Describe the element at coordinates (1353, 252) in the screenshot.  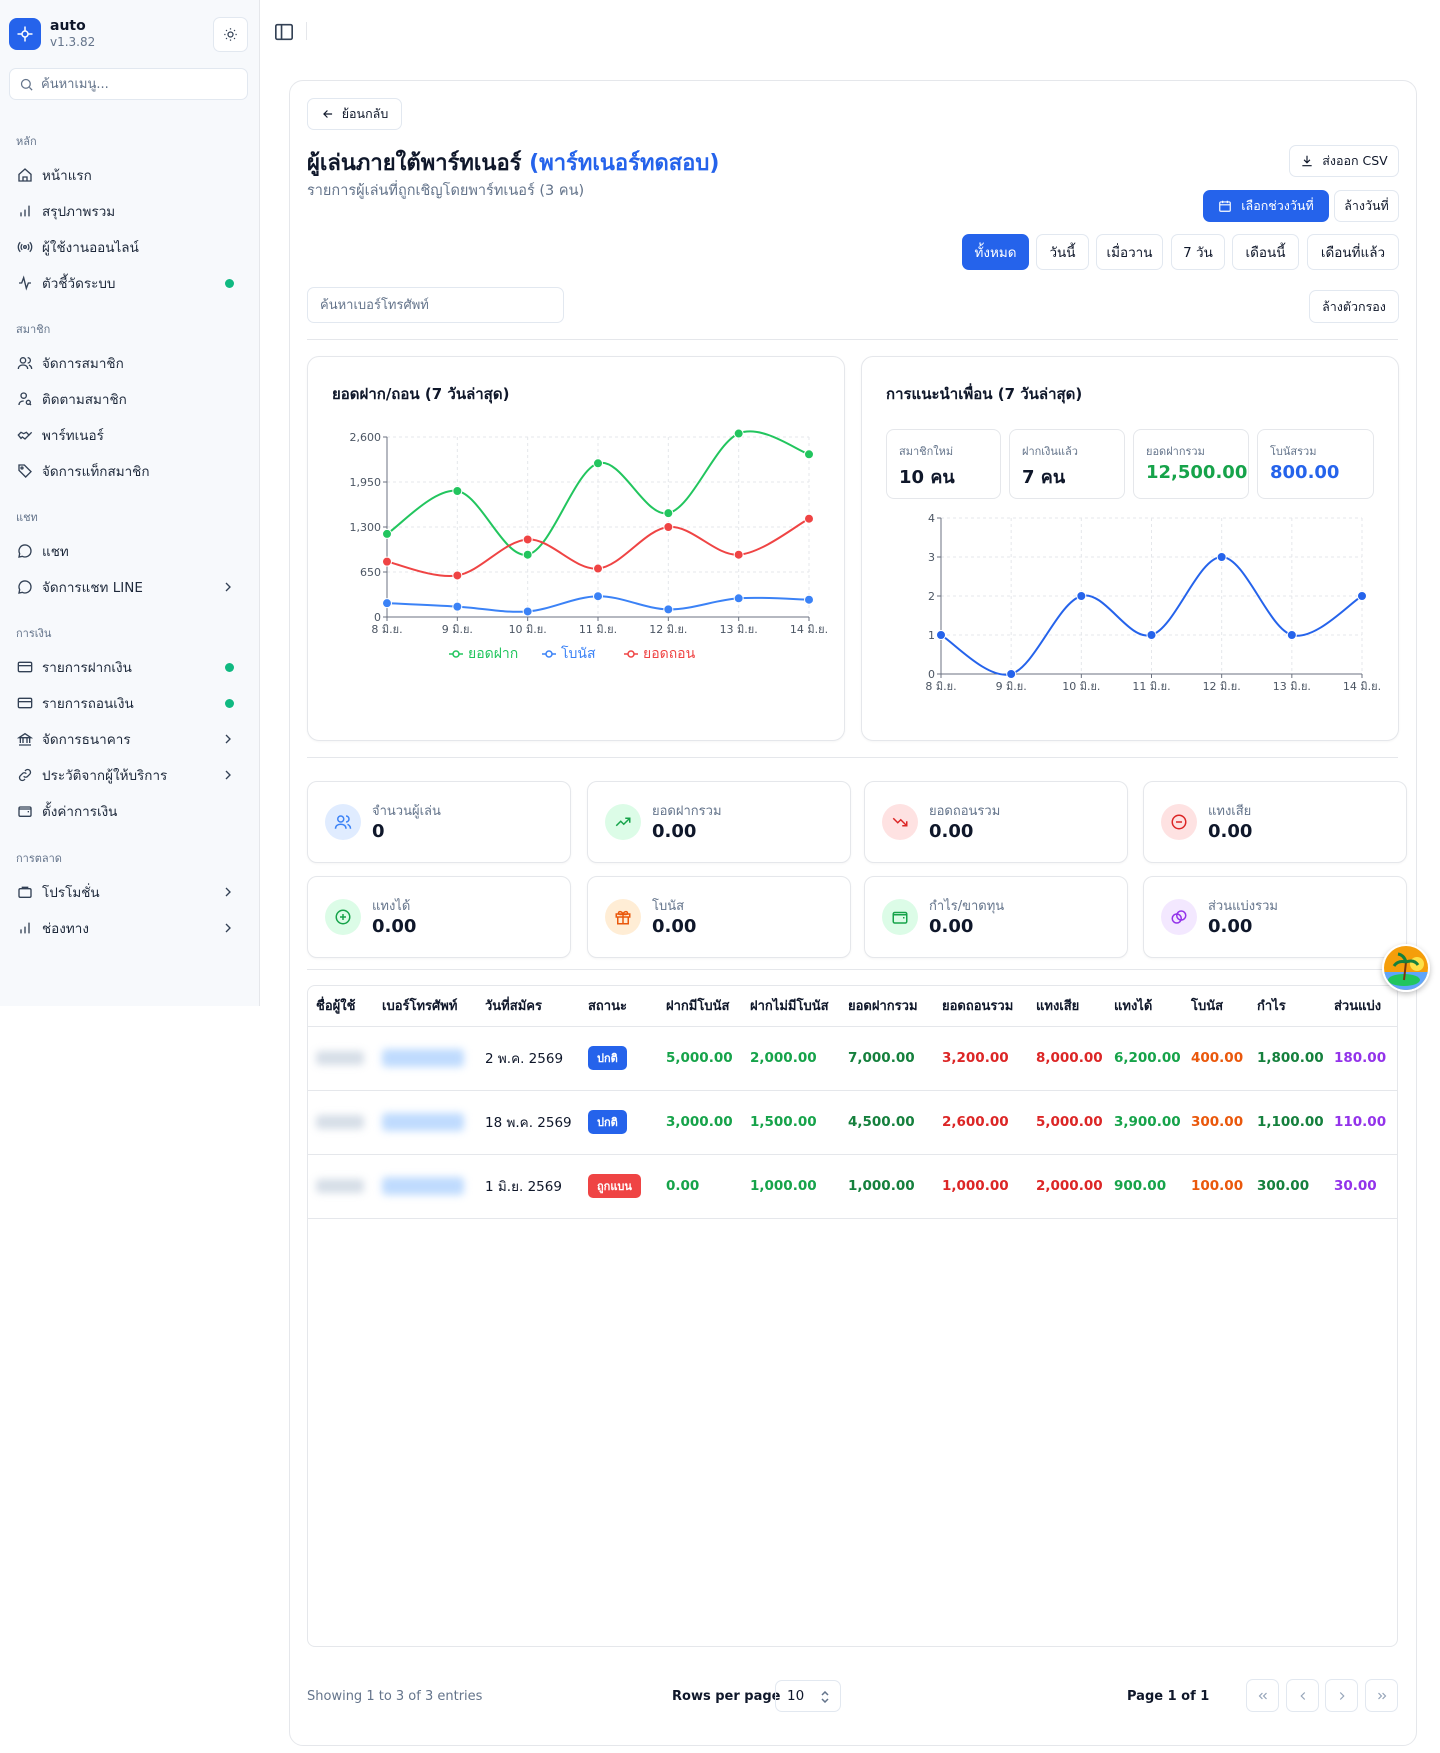
I see `filter-last-month-button: เดือนที่แล้ว` at that location.